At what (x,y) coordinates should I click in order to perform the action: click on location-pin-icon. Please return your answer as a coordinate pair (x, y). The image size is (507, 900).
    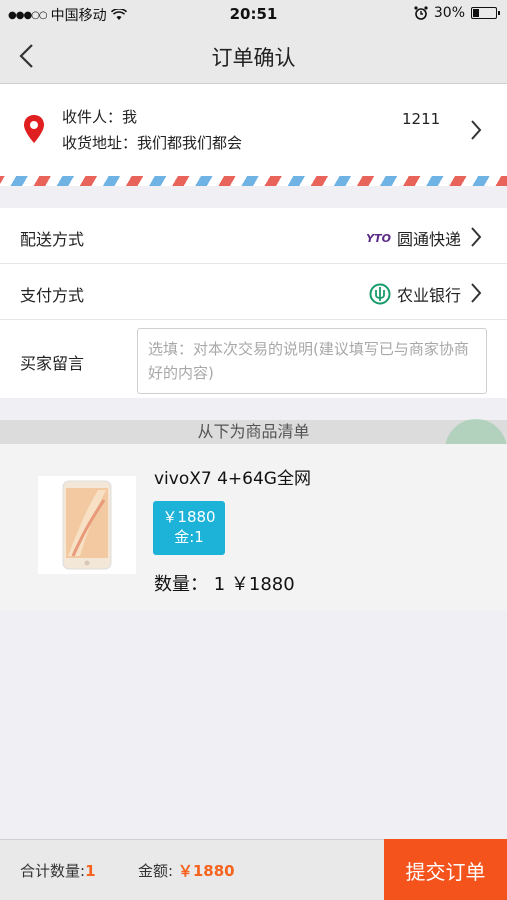
    Looking at the image, I should click on (34, 129).